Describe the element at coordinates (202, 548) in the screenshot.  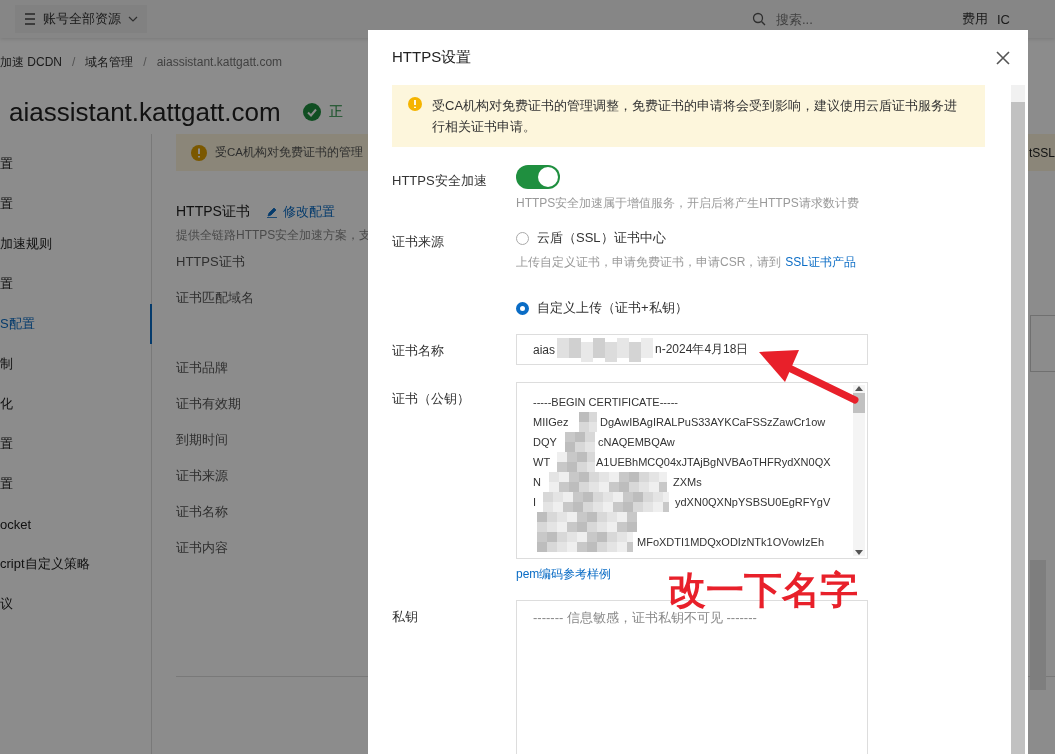
I see `field-label: 证书内容` at that location.